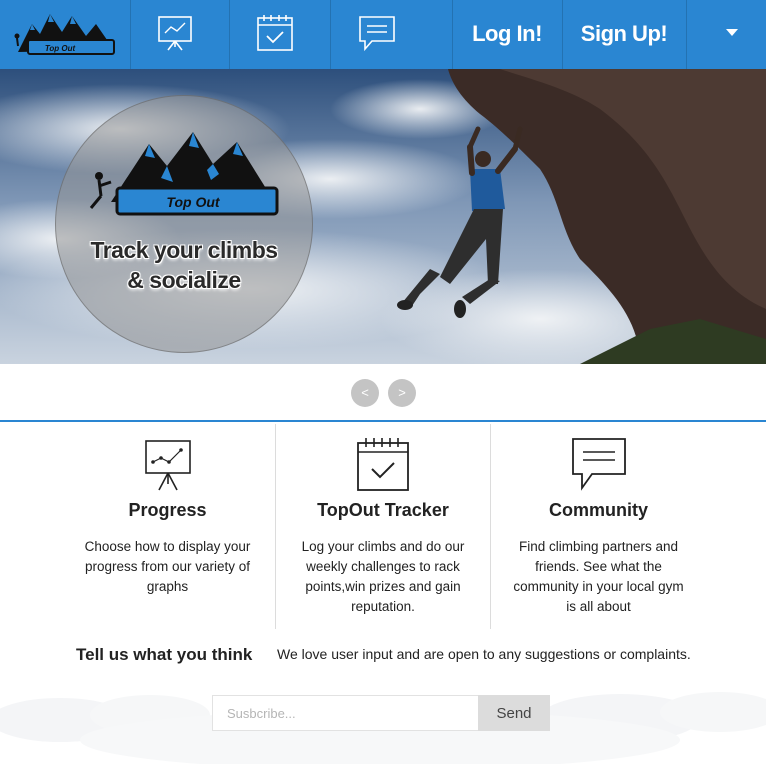  I want to click on signup-button: Sign Up!, so click(624, 34).